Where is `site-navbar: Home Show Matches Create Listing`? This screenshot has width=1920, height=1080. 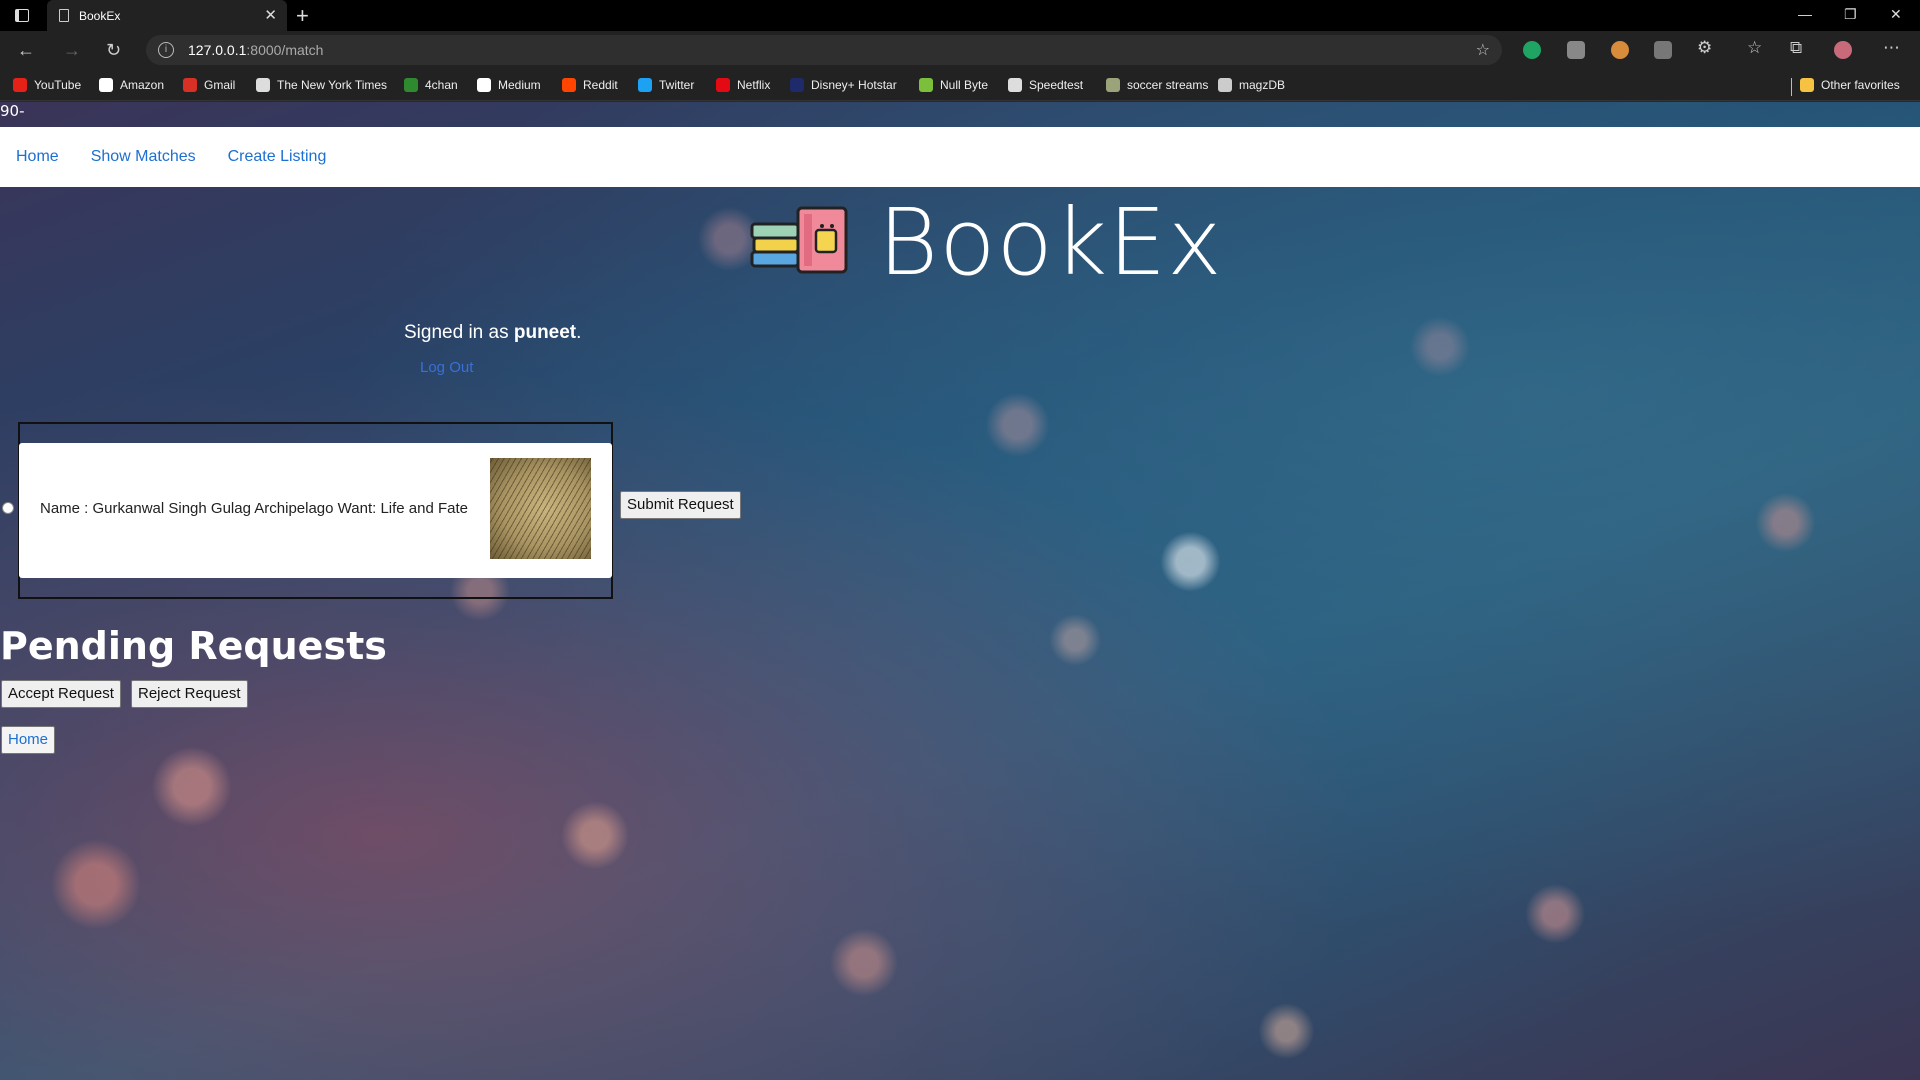 site-navbar: Home Show Matches Create Listing is located at coordinates (960, 157).